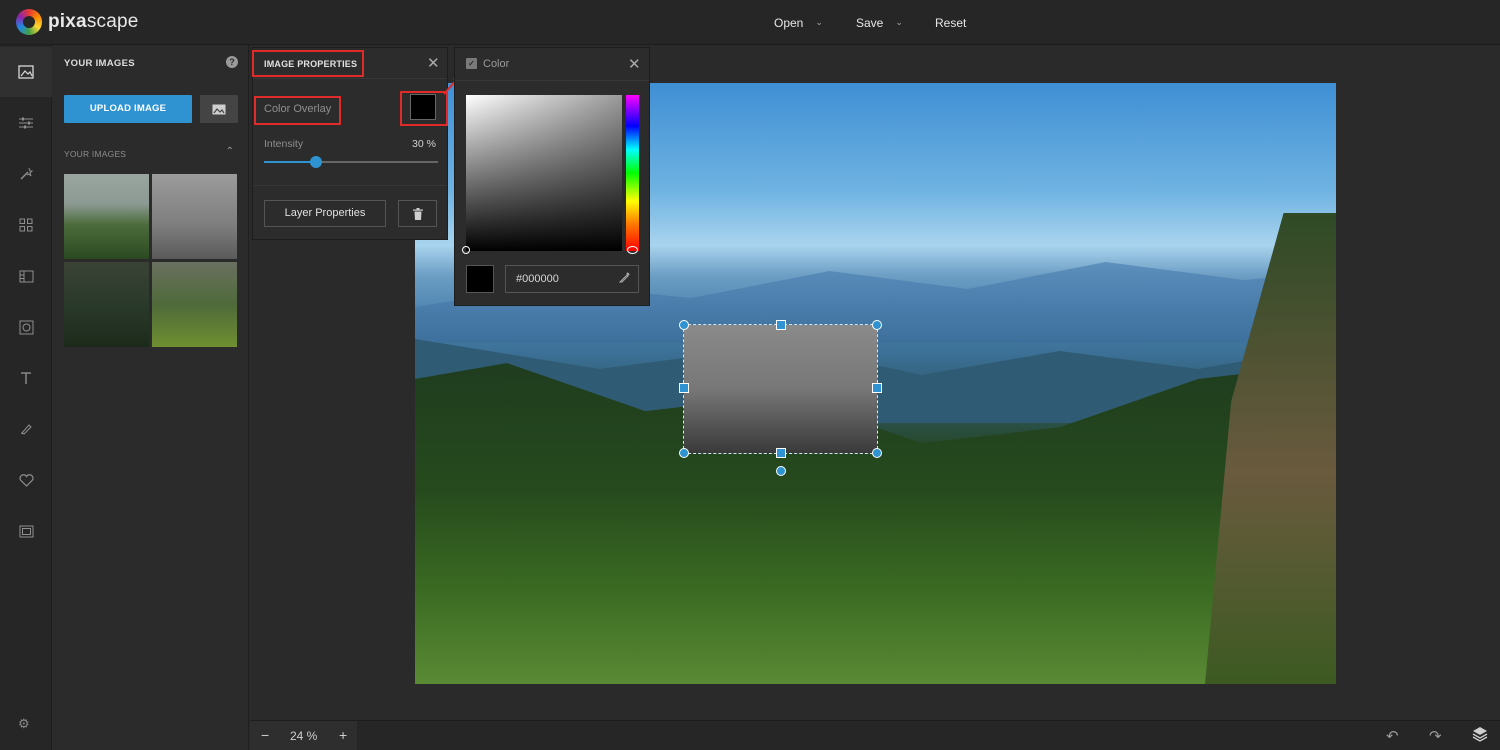 This screenshot has height=750, width=1500. I want to click on help-icon: ?, so click(232, 62).